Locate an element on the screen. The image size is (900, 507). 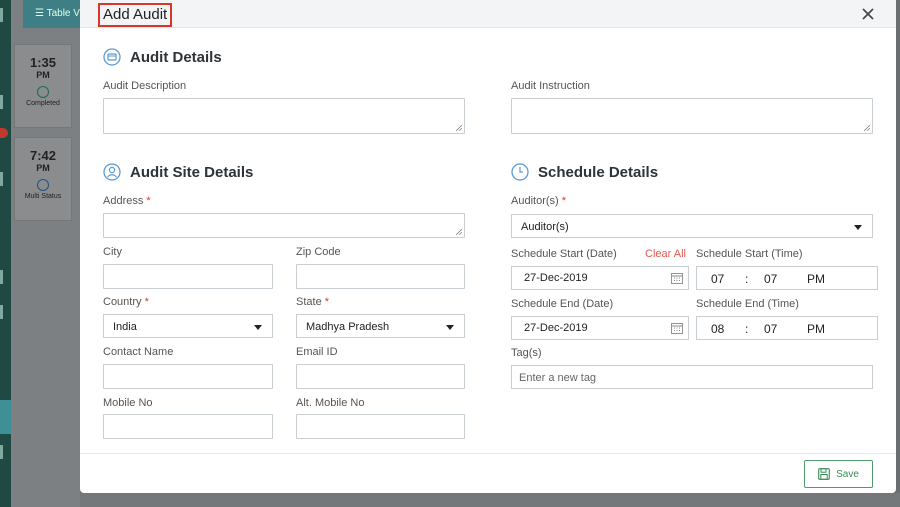
email-id-label: Email ID is located at coordinates (317, 352).